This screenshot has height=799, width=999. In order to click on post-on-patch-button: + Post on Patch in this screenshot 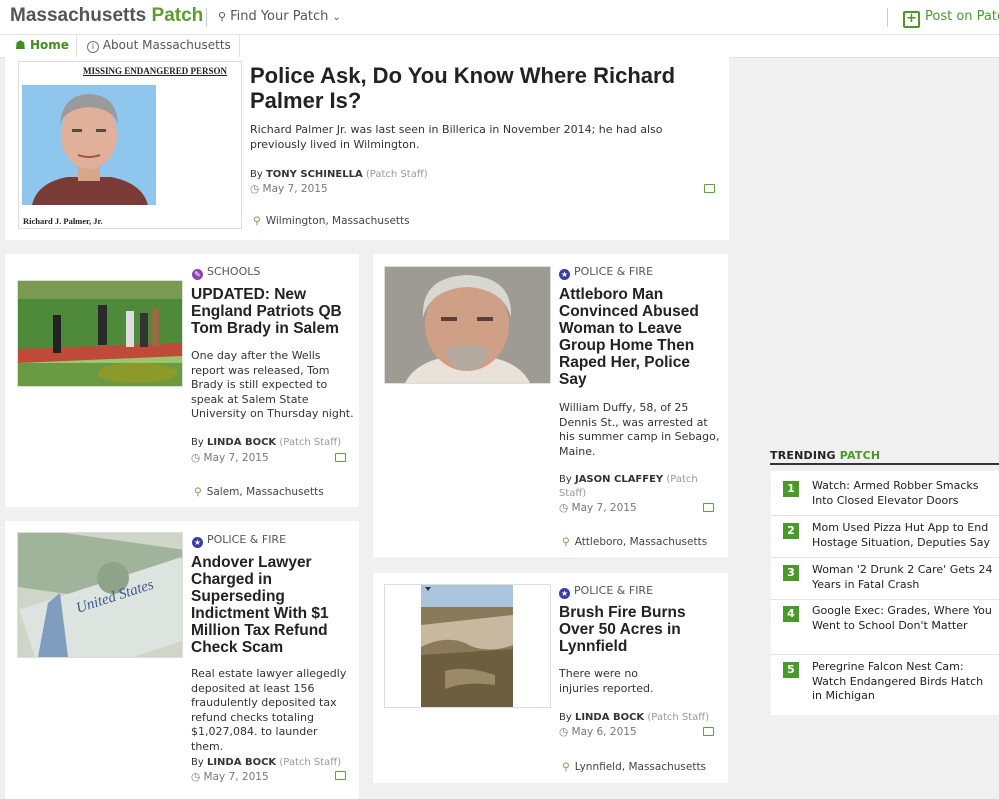, I will do `click(951, 18)`.